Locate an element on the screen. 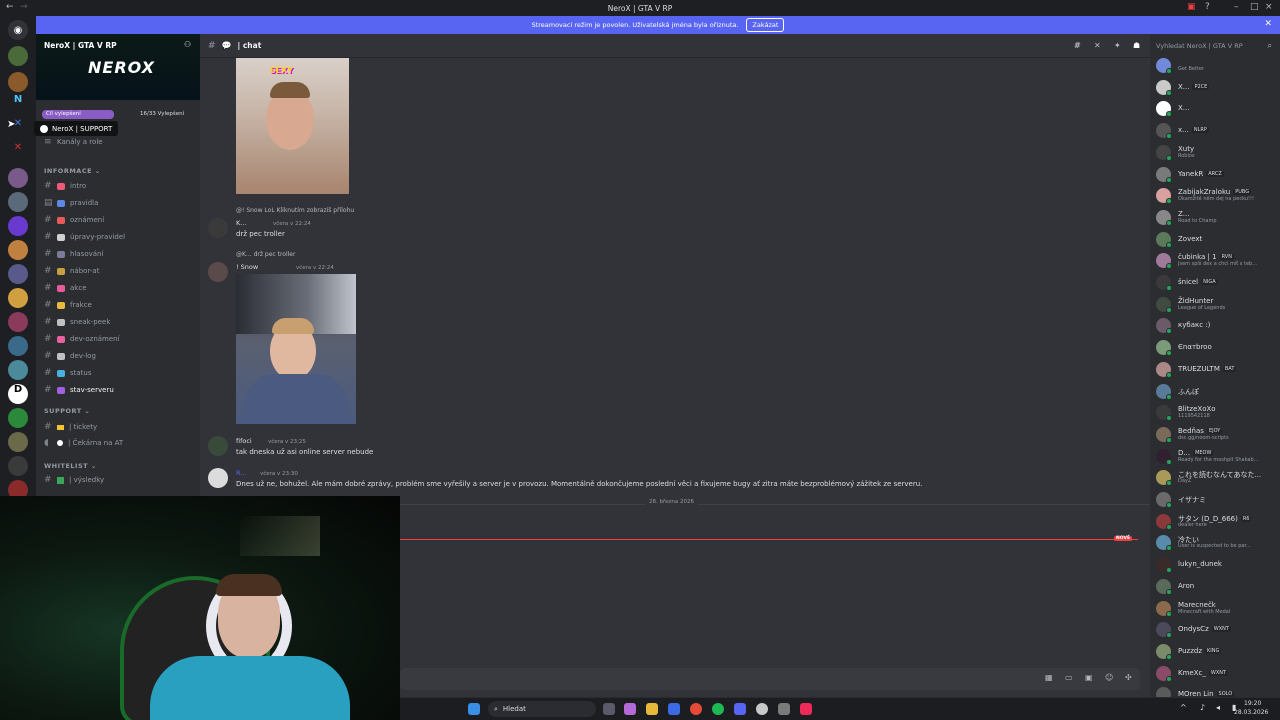 The width and height of the screenshot is (1280, 720). category-whitelist: WHITELIST ⌄ is located at coordinates (70, 466).